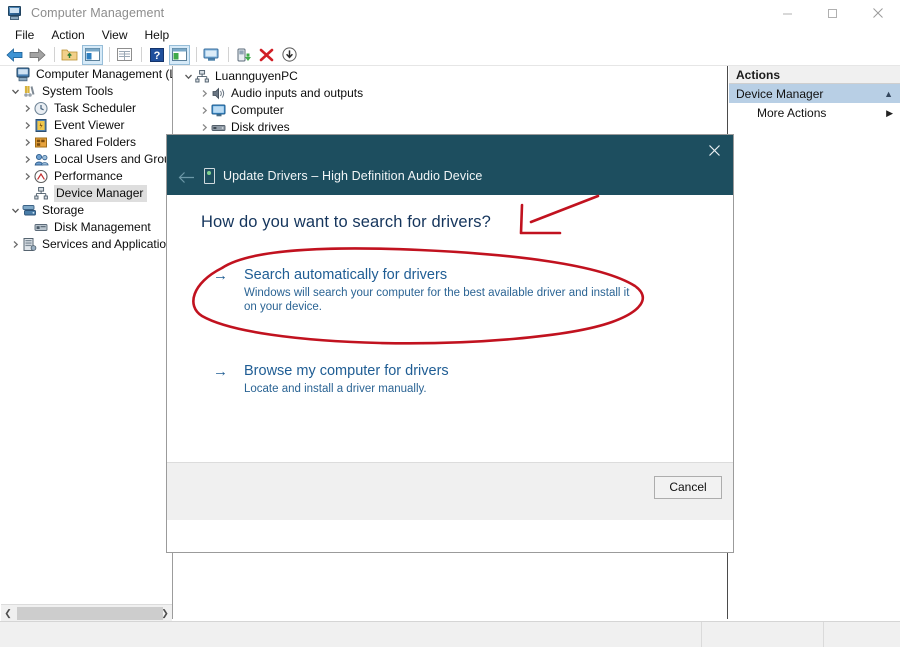 The width and height of the screenshot is (900, 647). I want to click on arrow-right-icon: →, so click(220, 275).